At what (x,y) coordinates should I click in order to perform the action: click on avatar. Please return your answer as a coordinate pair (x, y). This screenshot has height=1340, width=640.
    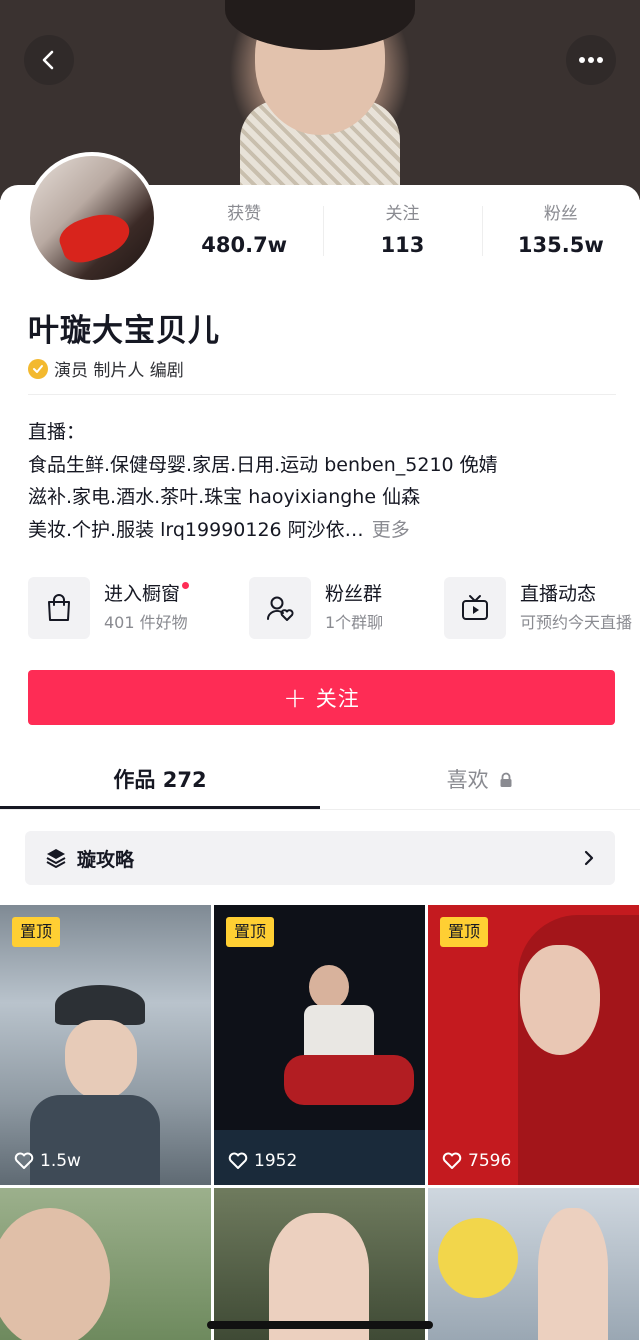
    Looking at the image, I should click on (92, 218).